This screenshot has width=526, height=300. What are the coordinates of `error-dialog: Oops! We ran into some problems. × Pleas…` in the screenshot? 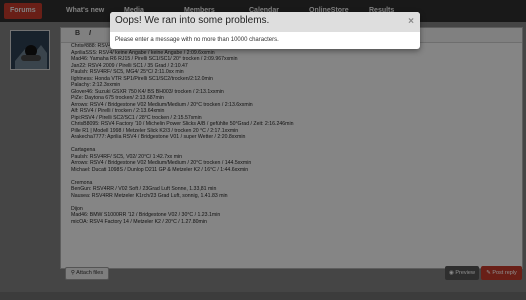 It's located at (265, 30).